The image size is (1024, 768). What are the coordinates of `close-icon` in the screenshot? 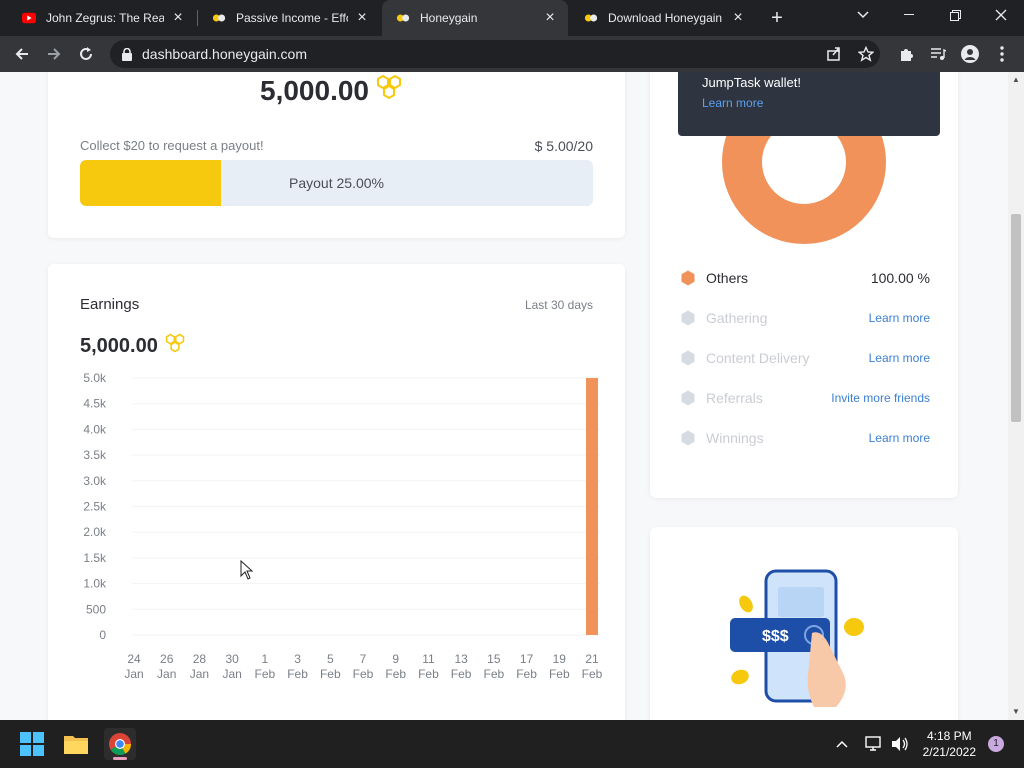 It's located at (1001, 15).